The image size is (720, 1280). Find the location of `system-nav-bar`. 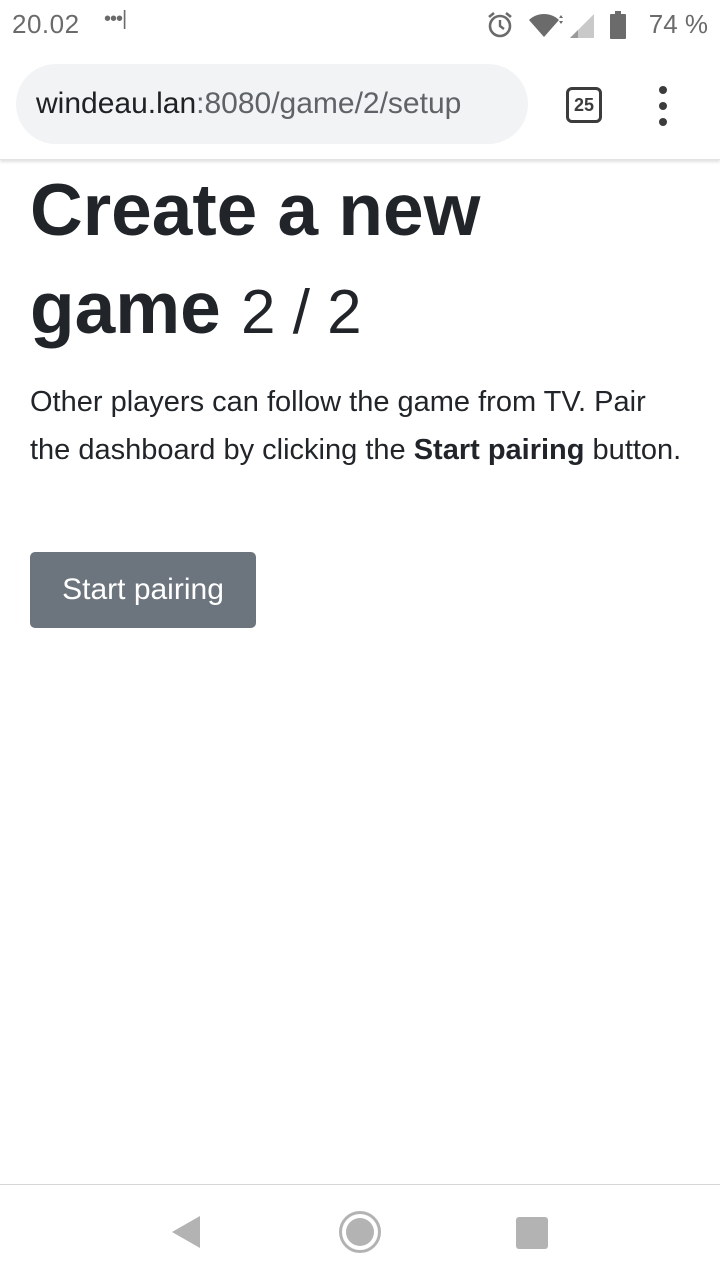

system-nav-bar is located at coordinates (360, 1232).